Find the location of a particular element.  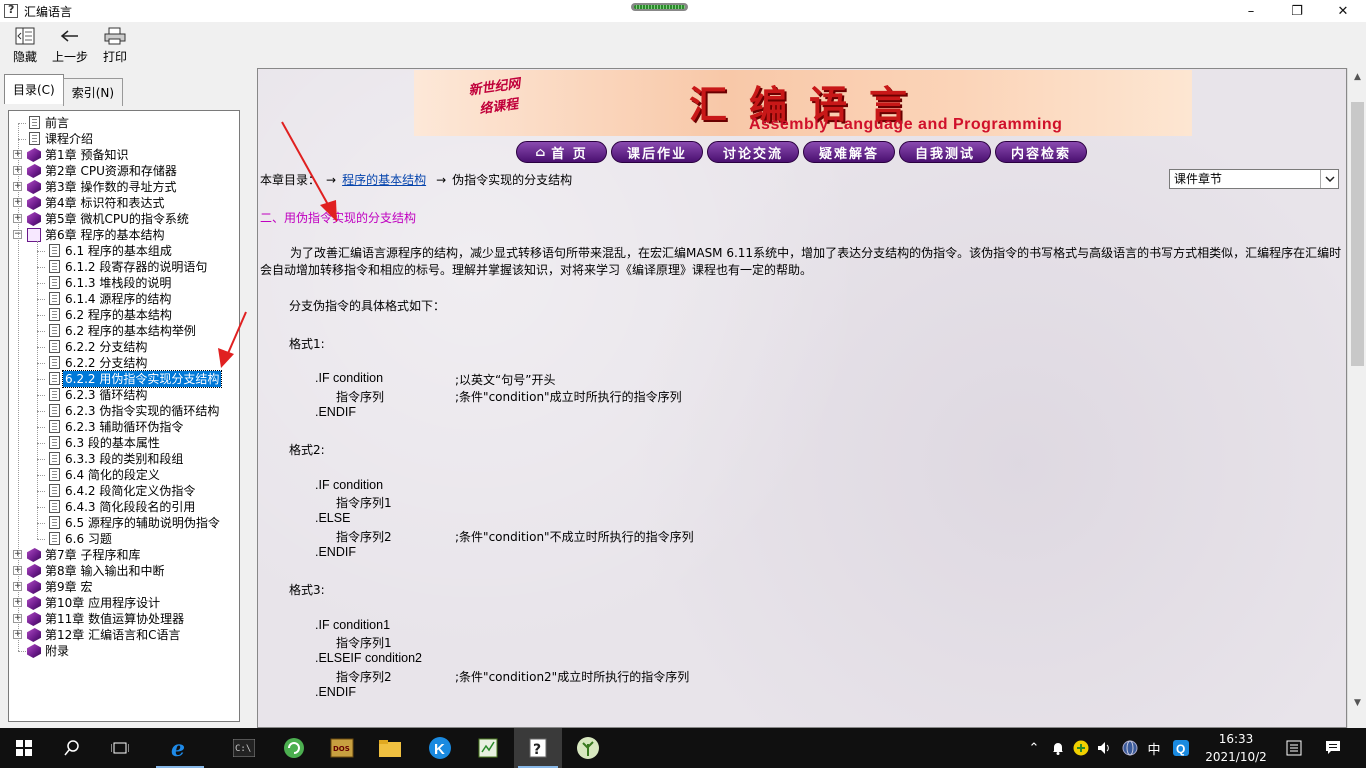

taskbar-help-app: ? is located at coordinates (538, 748).